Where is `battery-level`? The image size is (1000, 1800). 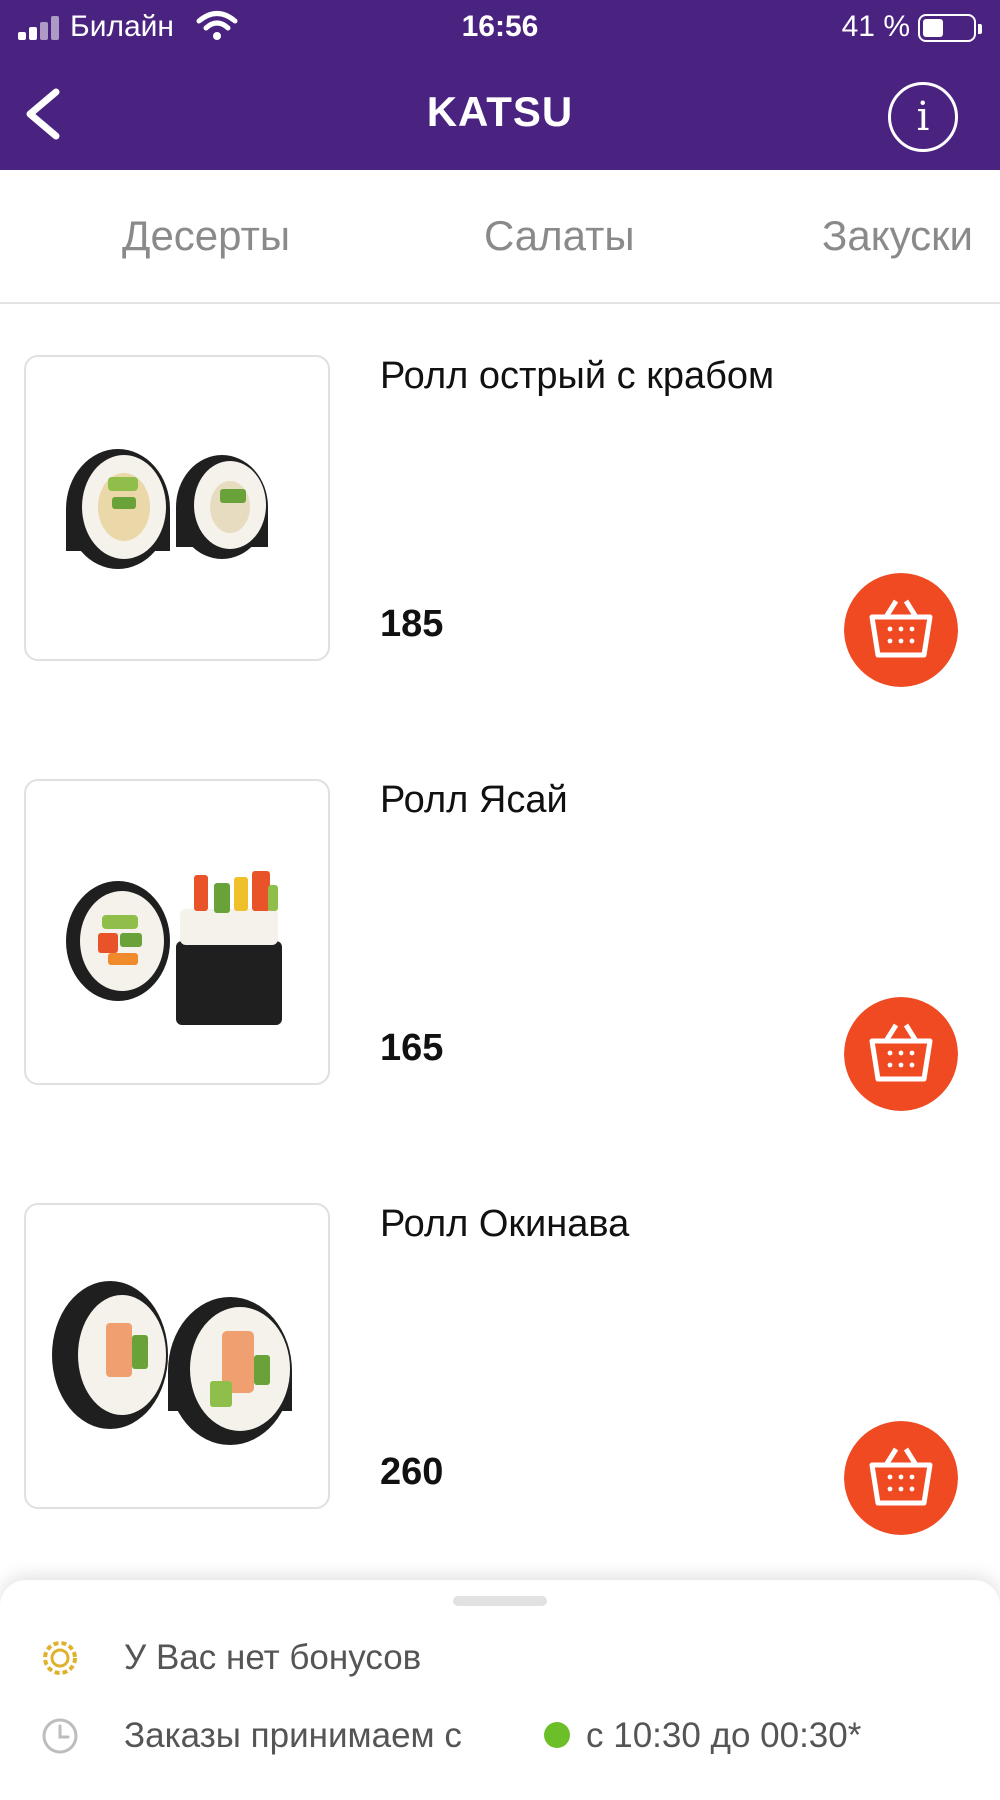
battery-level is located at coordinates (933, 28).